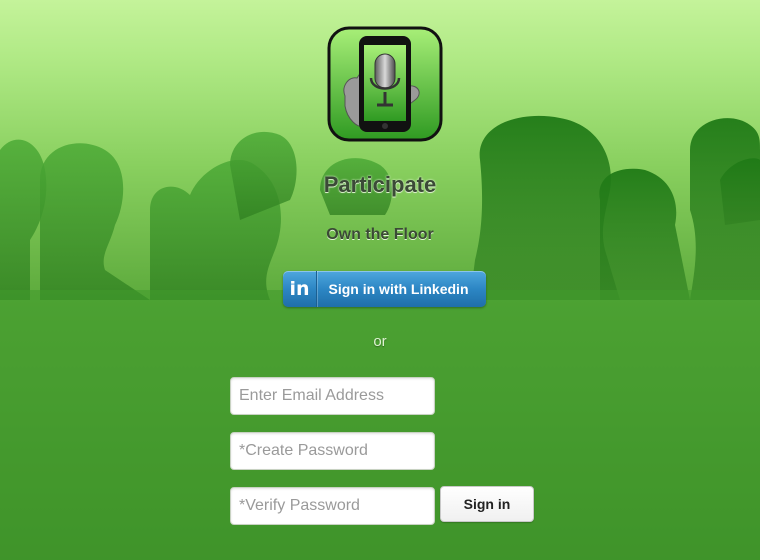 The image size is (760, 560). I want to click on signin-button: Sign in, so click(487, 504).